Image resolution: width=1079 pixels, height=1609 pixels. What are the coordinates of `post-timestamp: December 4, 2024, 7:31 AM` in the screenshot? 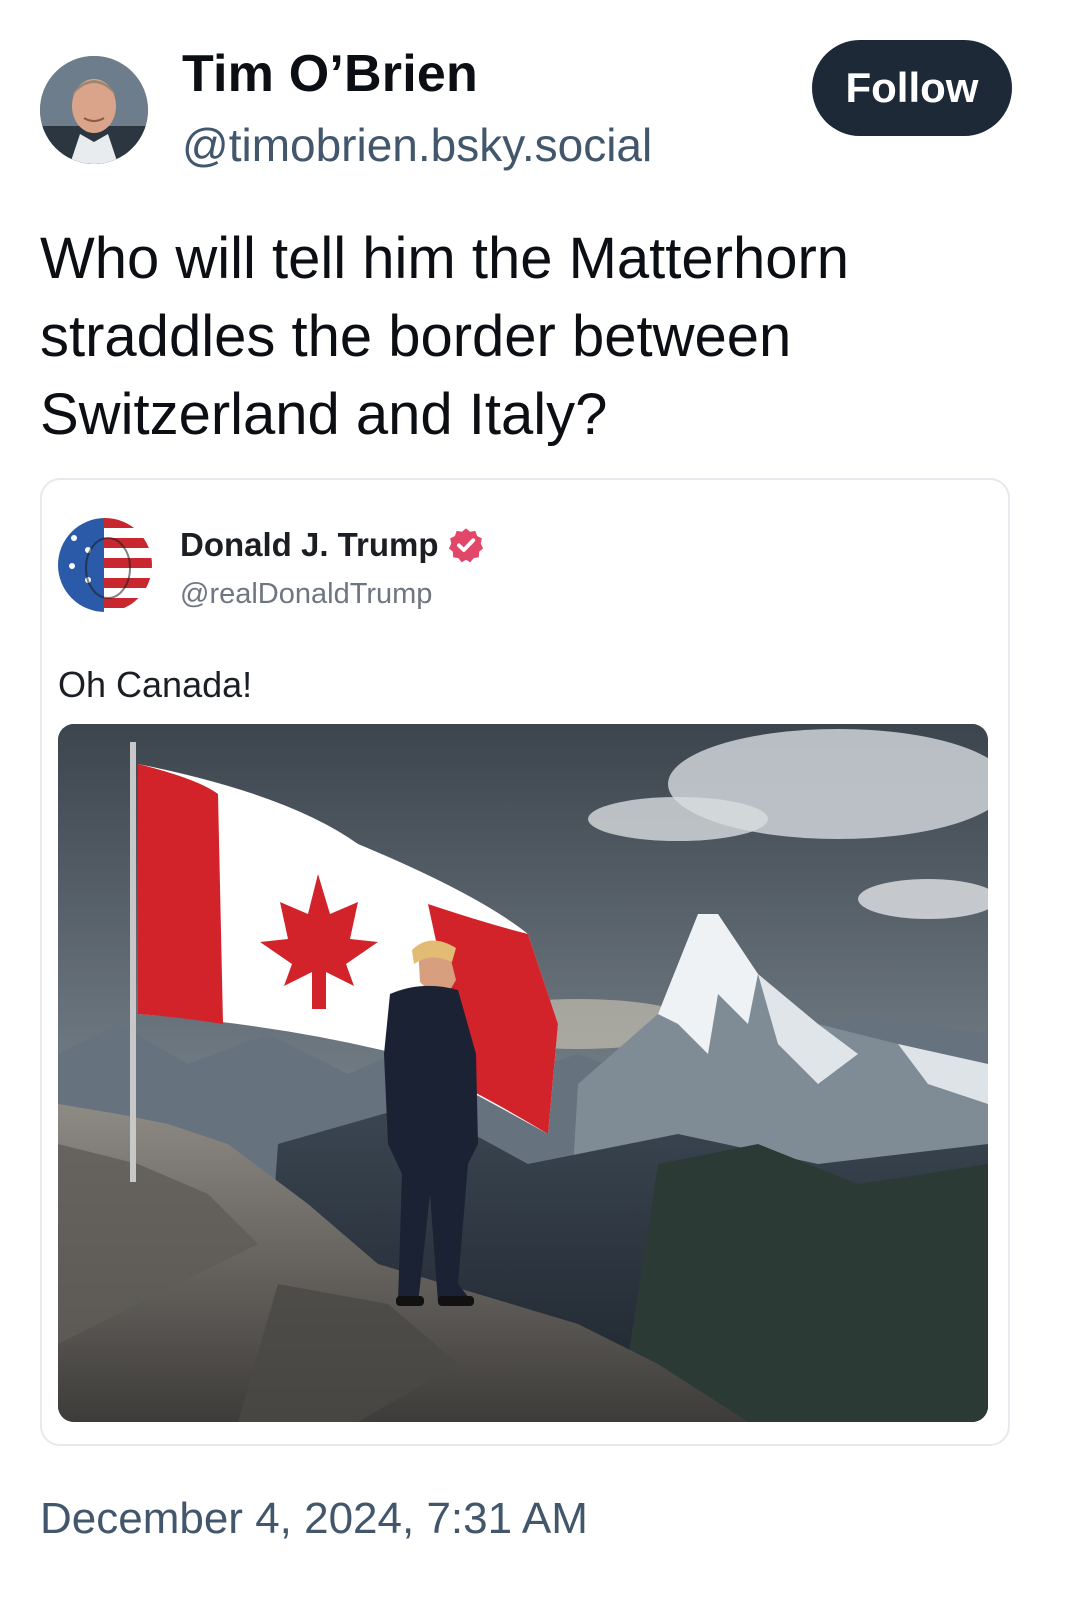 It's located at (314, 1519).